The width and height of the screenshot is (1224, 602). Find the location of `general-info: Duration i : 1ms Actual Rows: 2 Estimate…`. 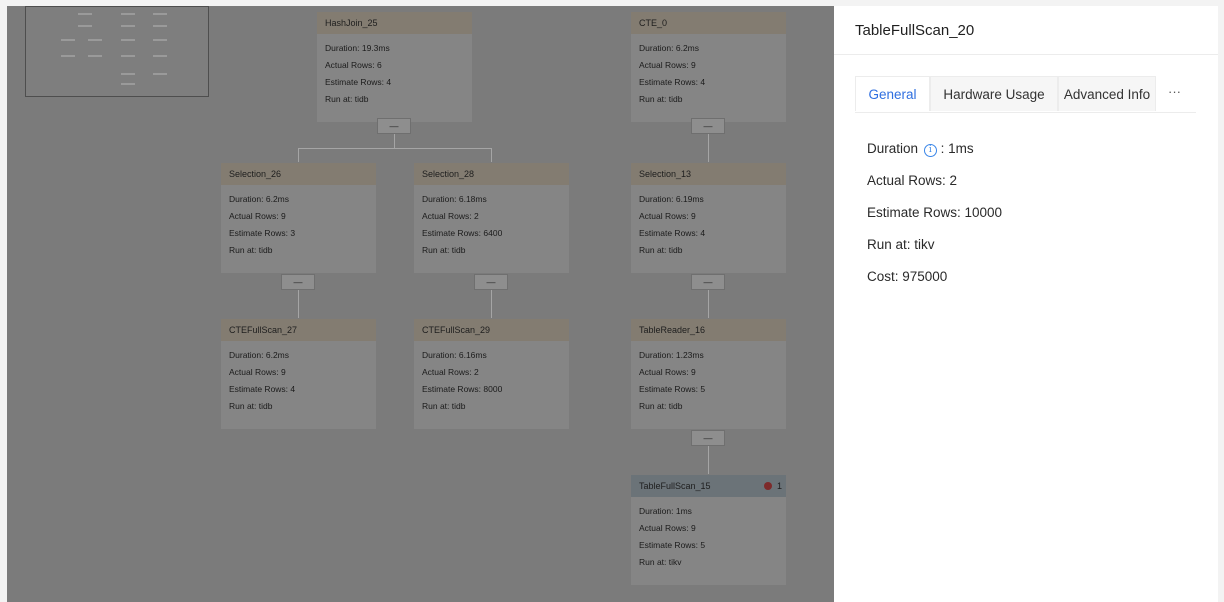

general-info: Duration i : 1ms Actual Rows: 2 Estimate… is located at coordinates (934, 220).